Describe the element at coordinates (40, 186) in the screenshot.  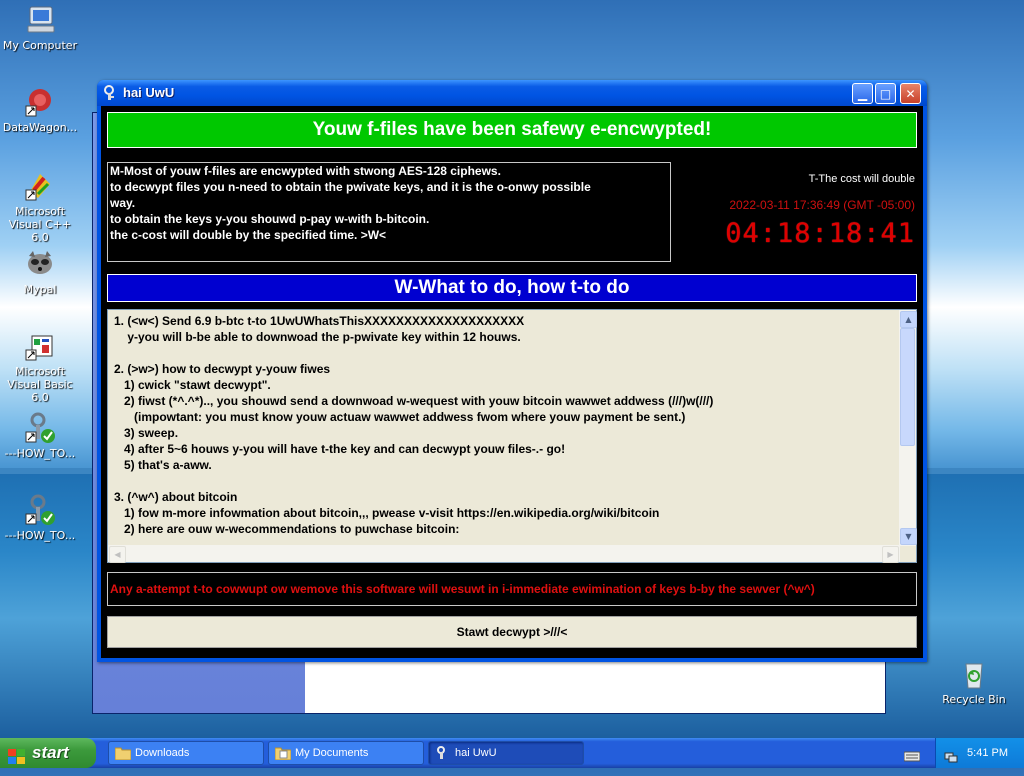
I see `visual-cpp-icon` at that location.